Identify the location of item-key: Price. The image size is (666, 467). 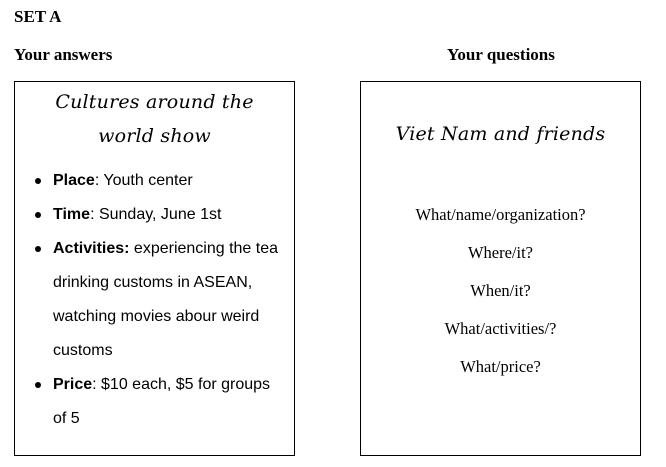
(73, 384).